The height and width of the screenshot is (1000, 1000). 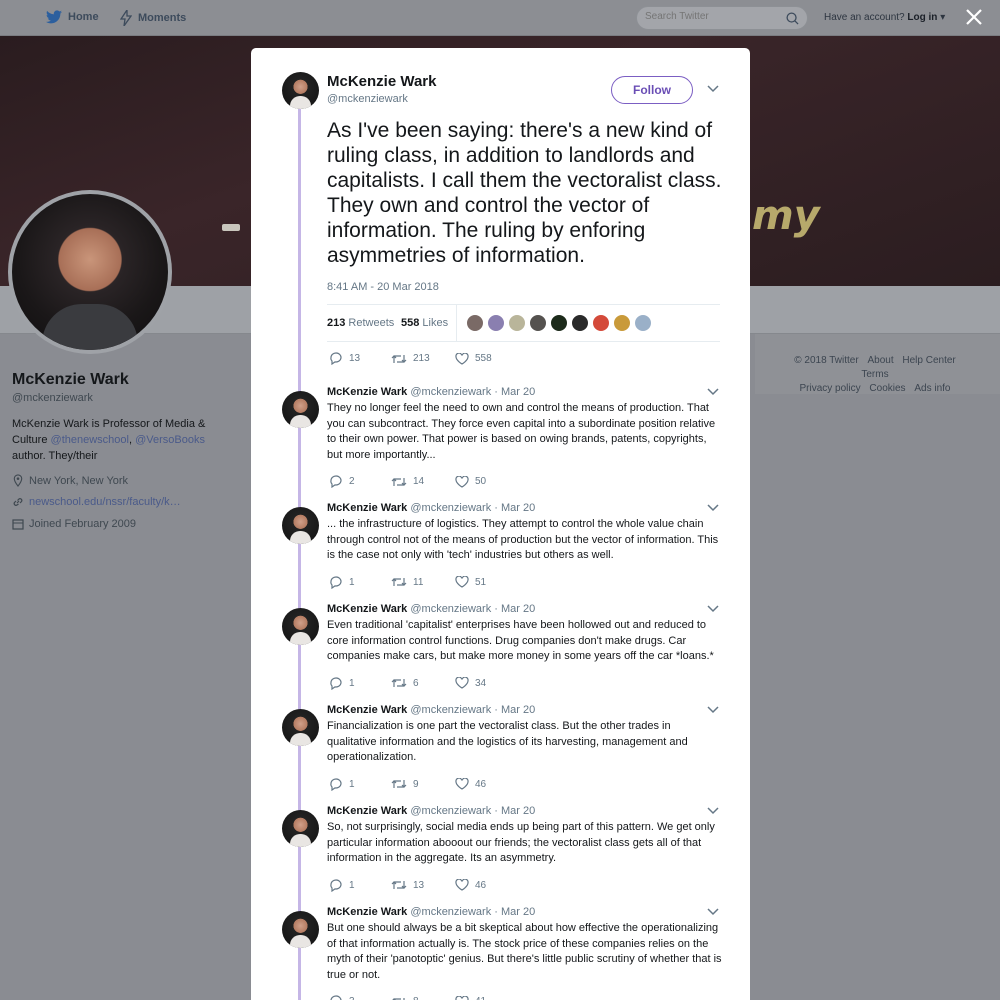 I want to click on like-action: 558, so click(x=473, y=358).